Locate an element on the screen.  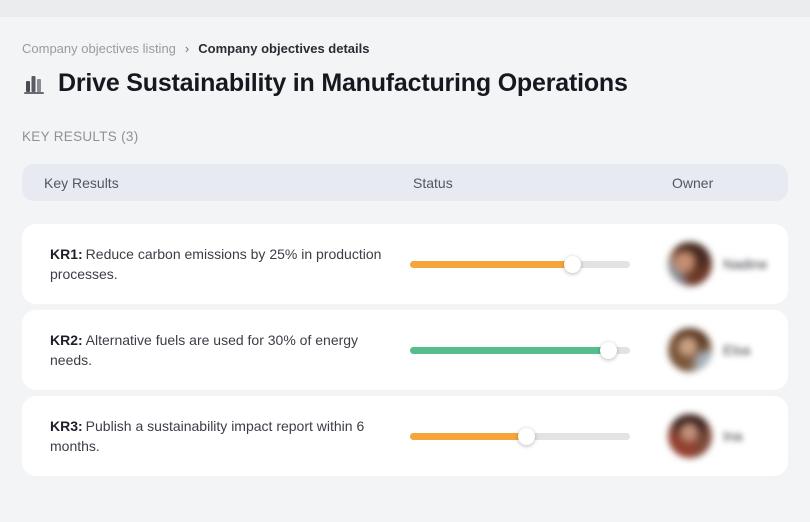
owner-name: Ina is located at coordinates (733, 436).